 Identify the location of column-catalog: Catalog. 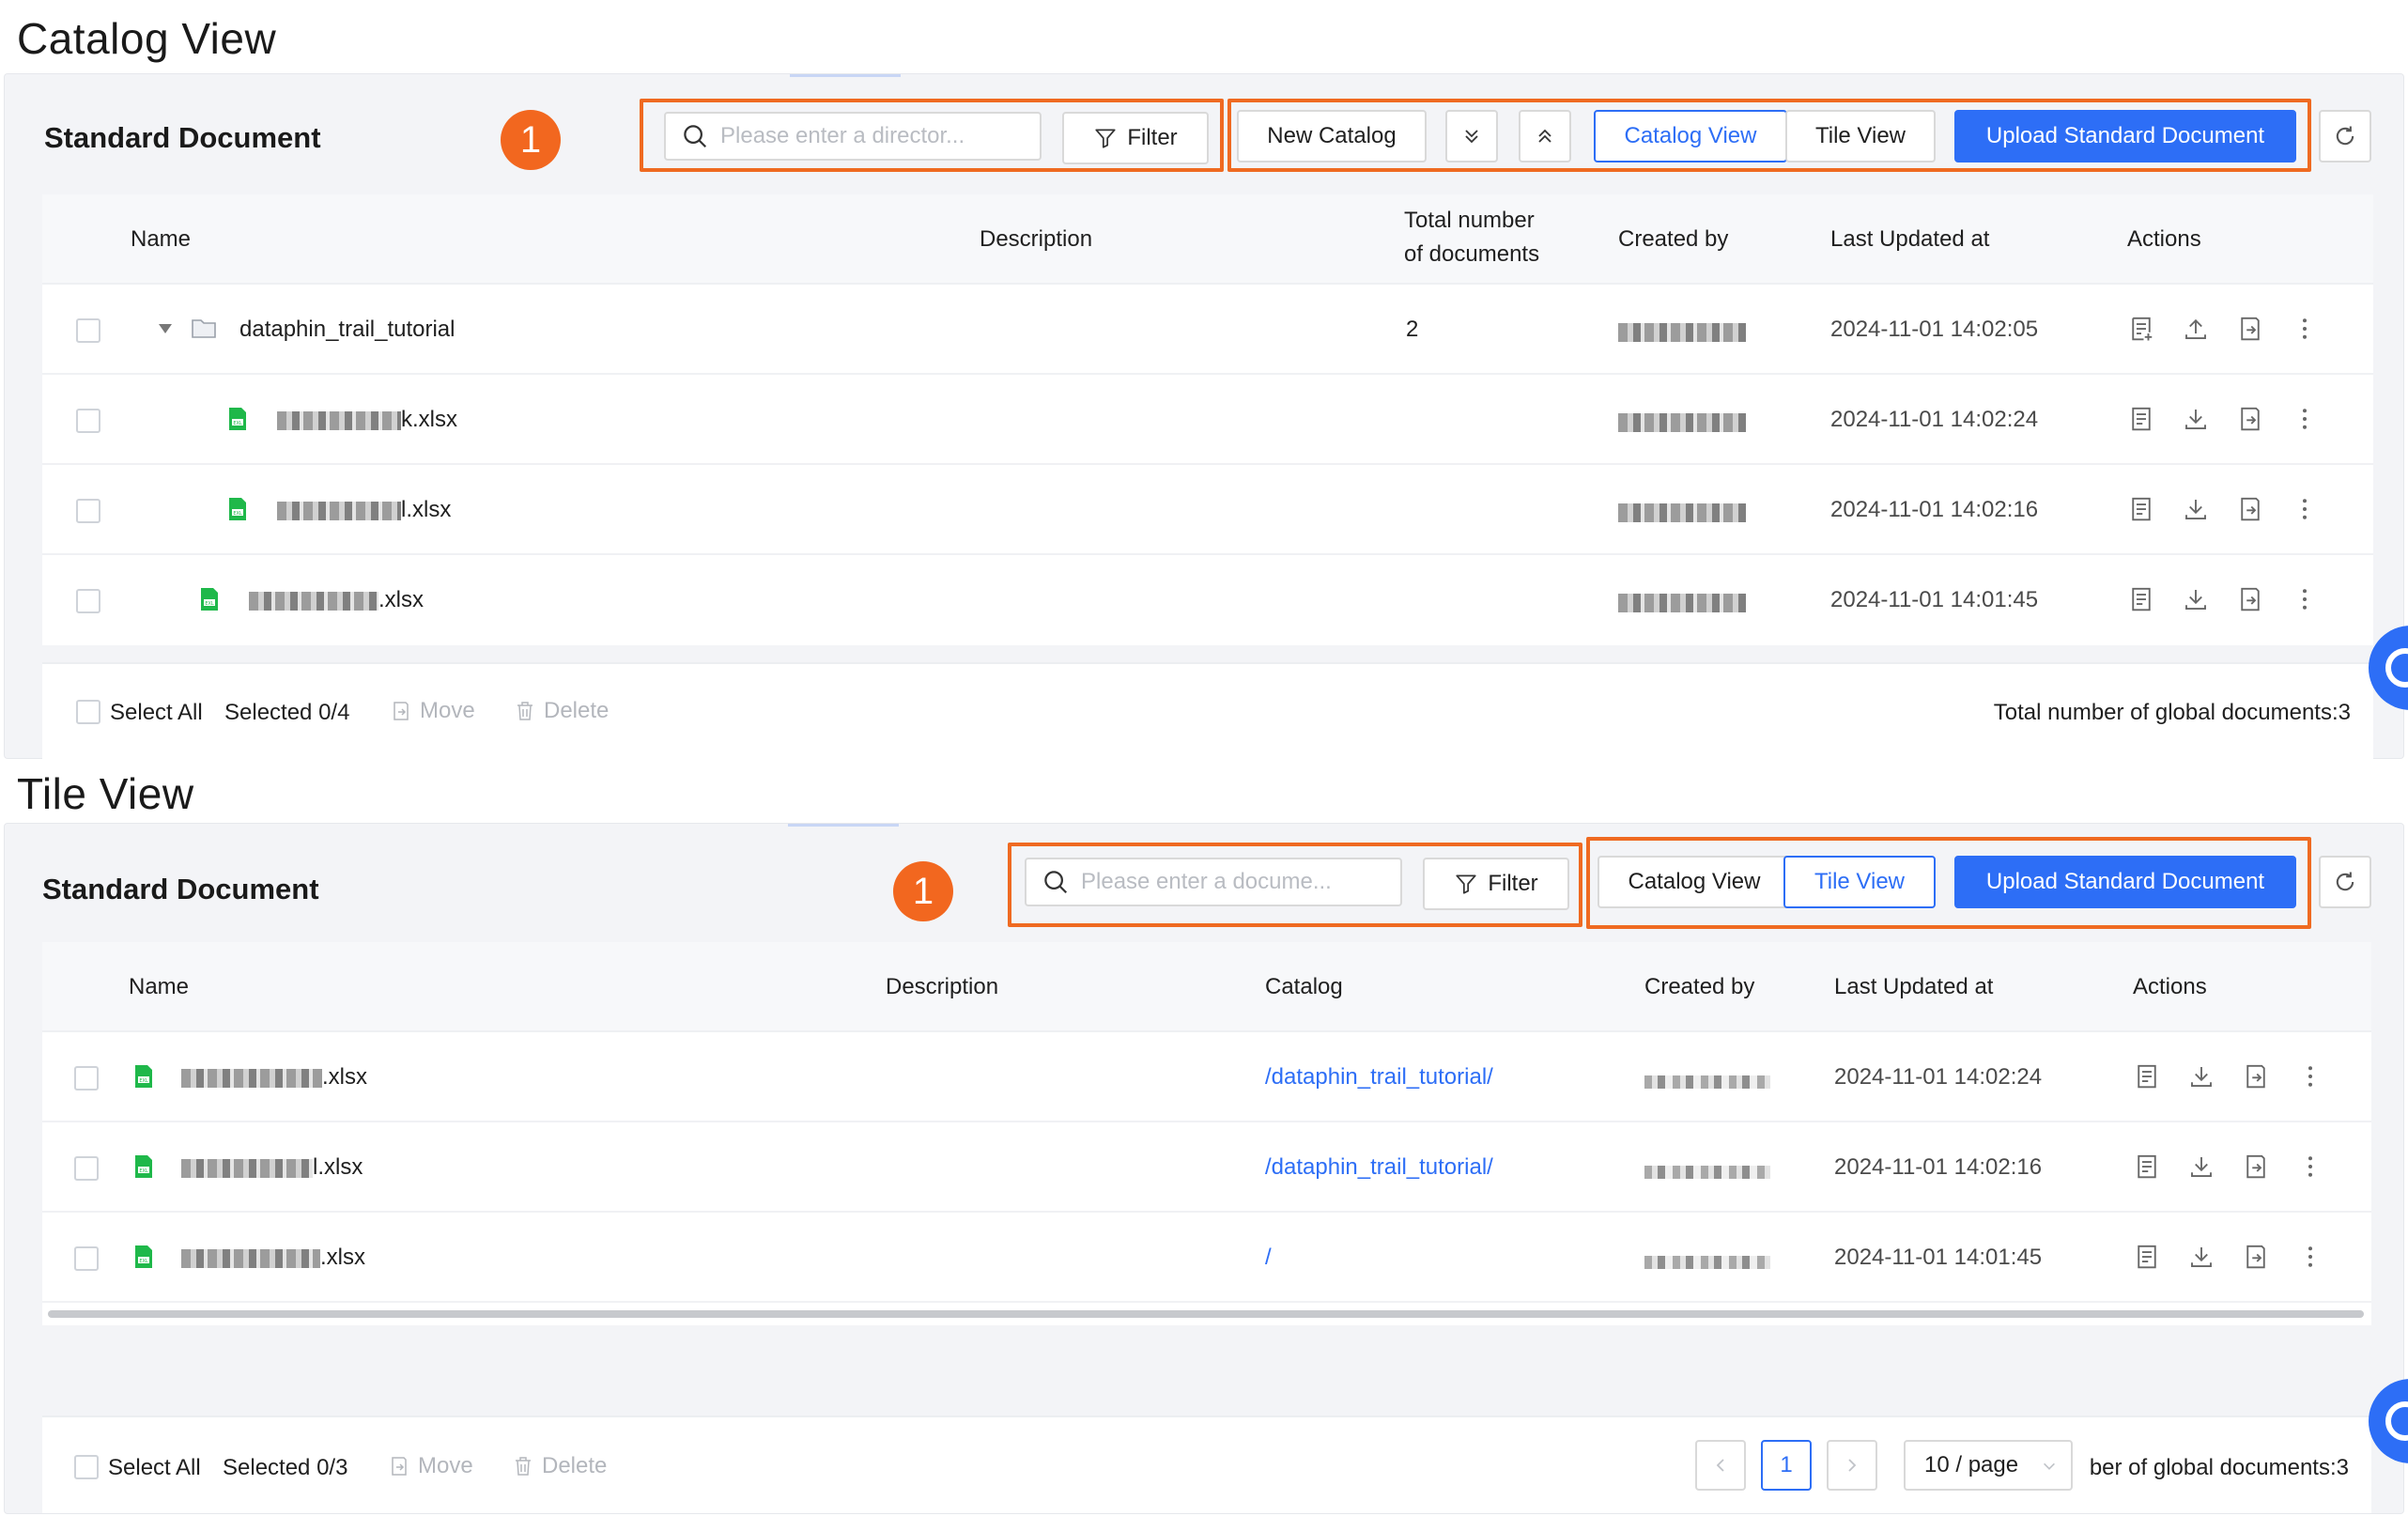
(1304, 986).